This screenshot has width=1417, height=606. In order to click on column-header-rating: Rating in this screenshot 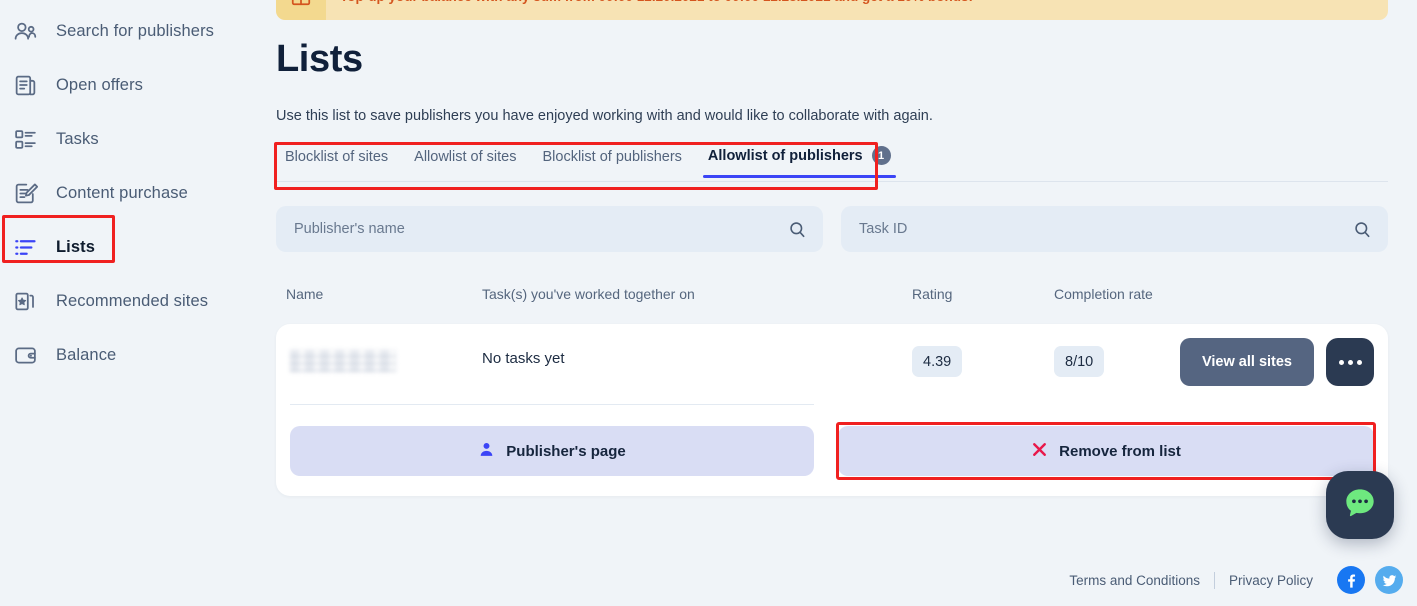, I will do `click(932, 294)`.